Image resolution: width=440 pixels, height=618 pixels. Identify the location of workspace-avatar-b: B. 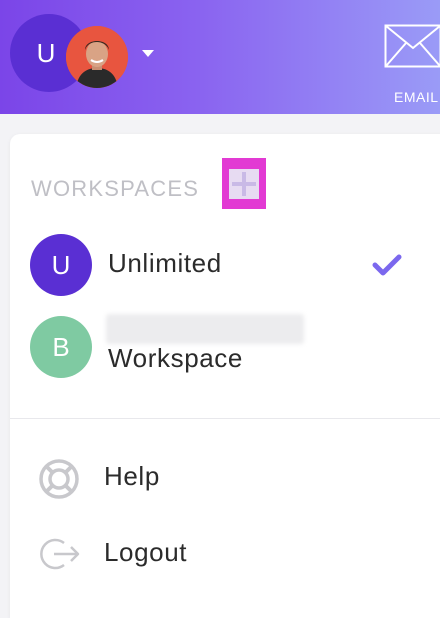
(61, 347).